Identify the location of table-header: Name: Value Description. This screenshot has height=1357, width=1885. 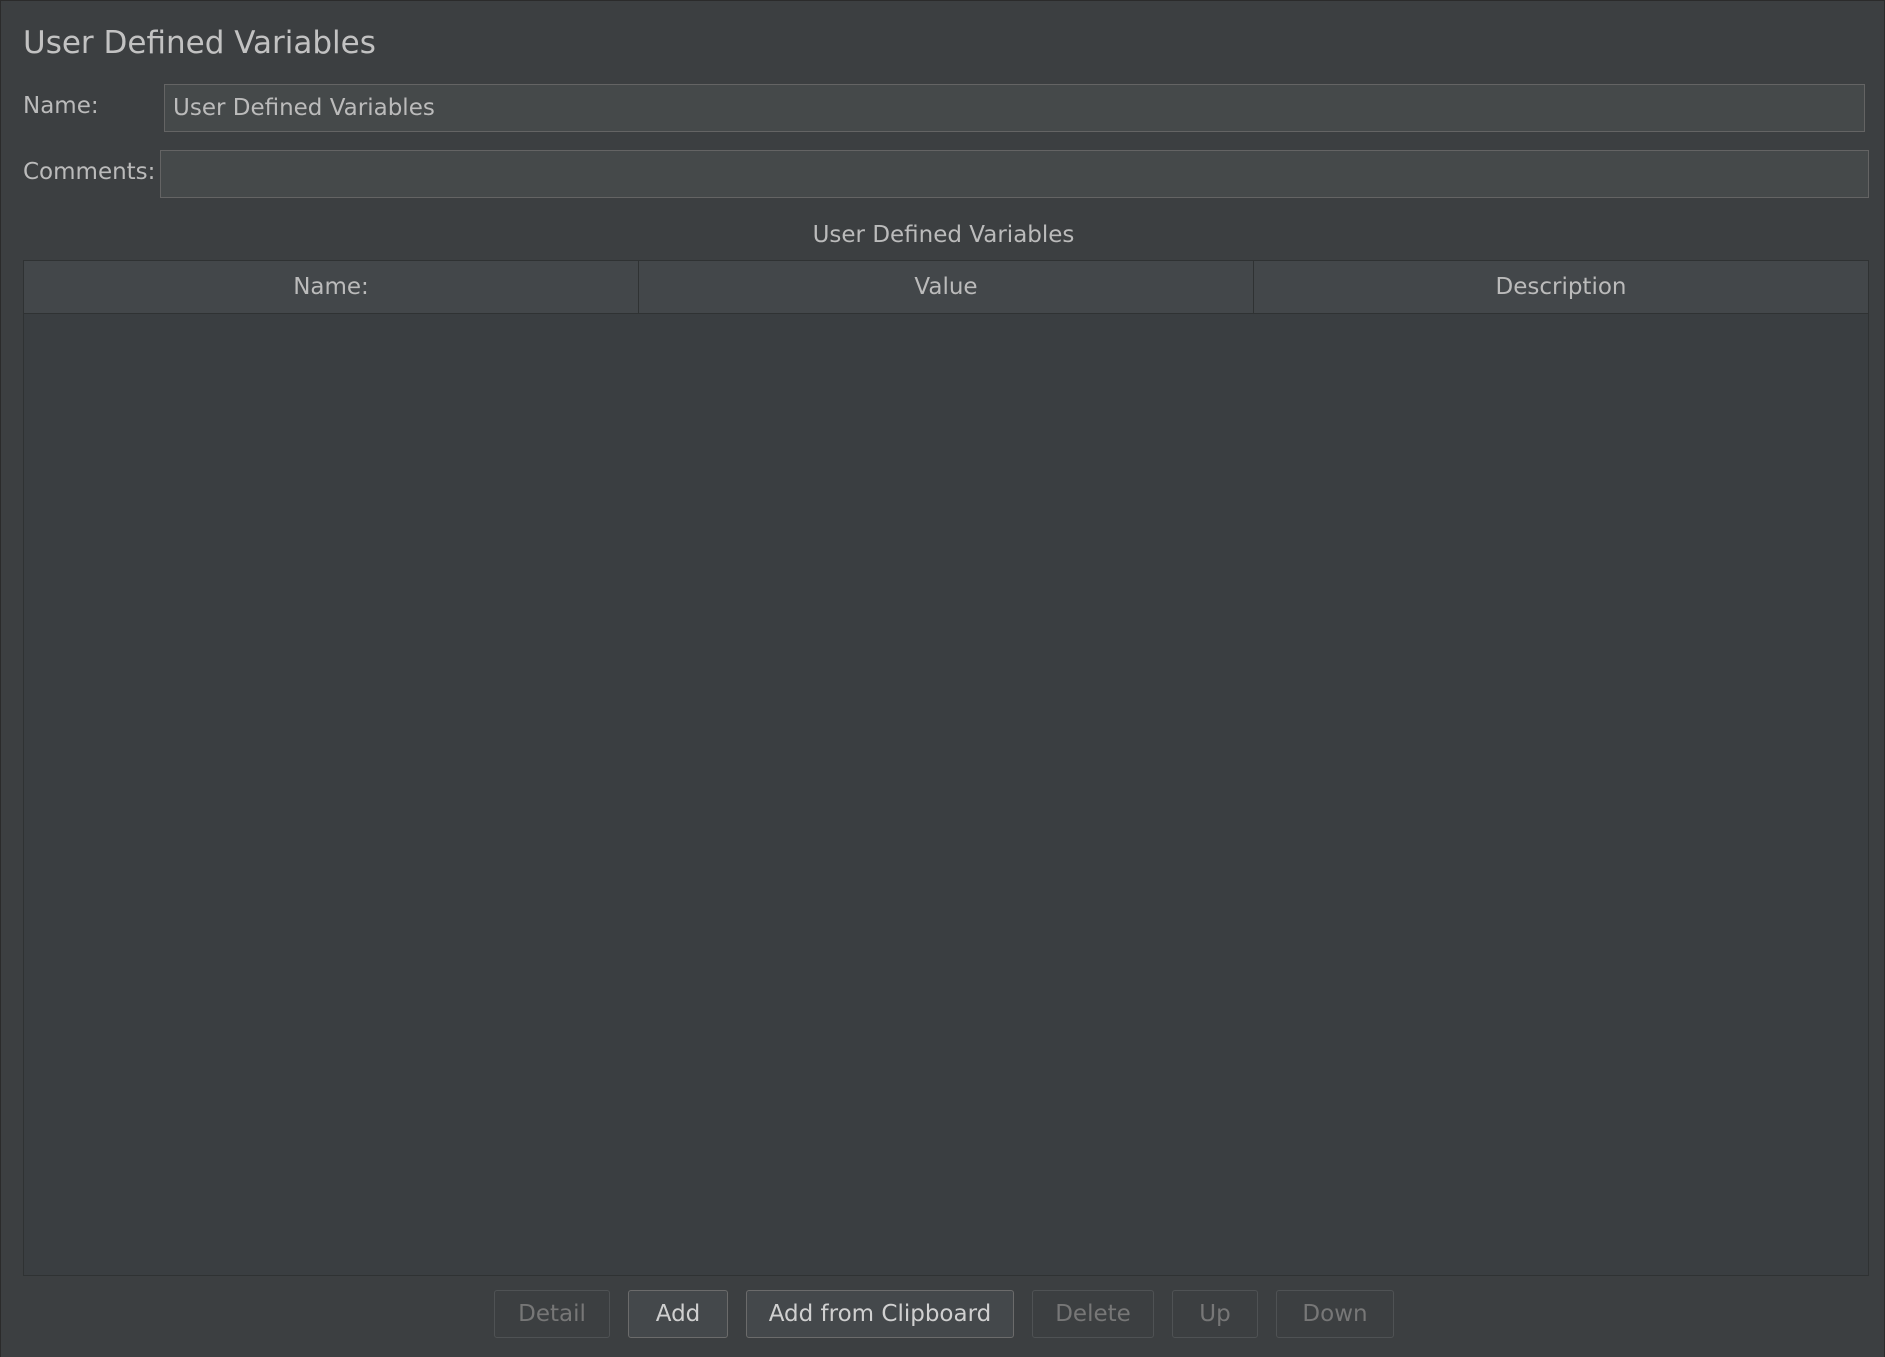
(946, 287).